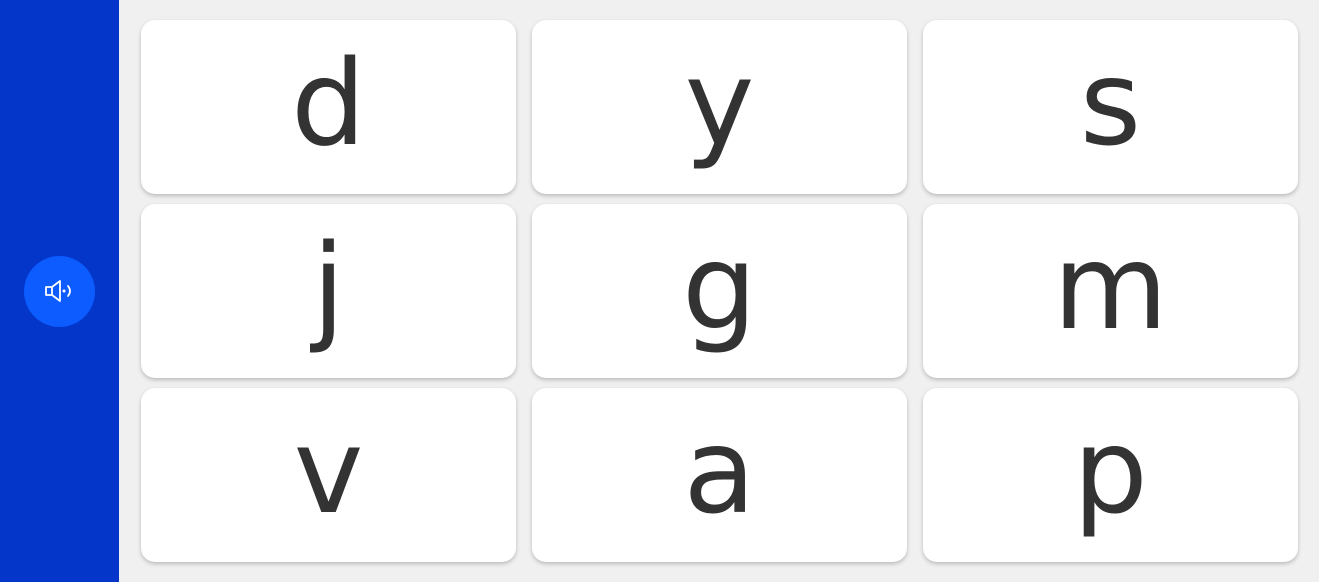  What do you see at coordinates (328, 103) in the screenshot?
I see `card-letter: d` at bounding box center [328, 103].